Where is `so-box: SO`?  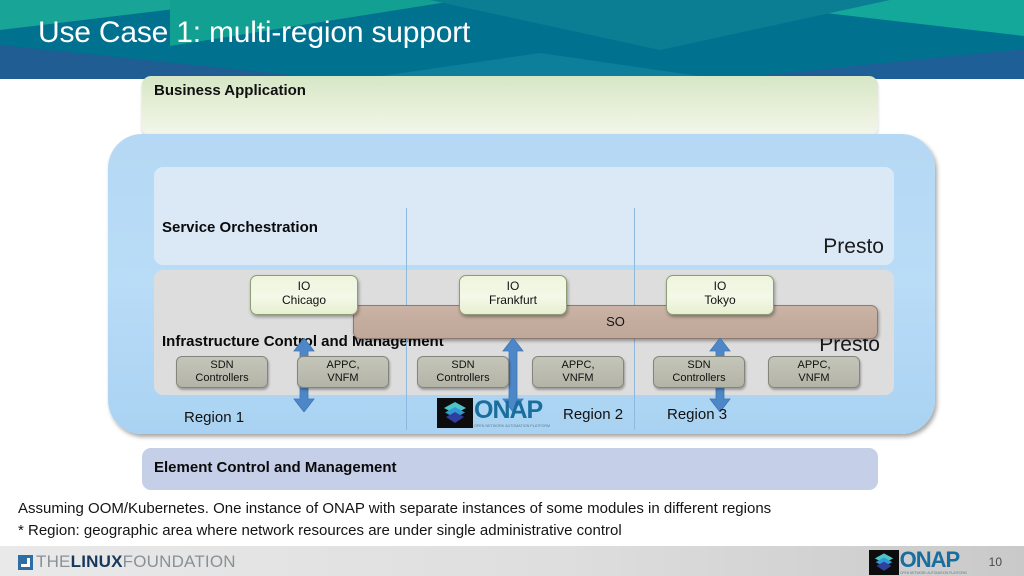
so-box: SO is located at coordinates (615, 322).